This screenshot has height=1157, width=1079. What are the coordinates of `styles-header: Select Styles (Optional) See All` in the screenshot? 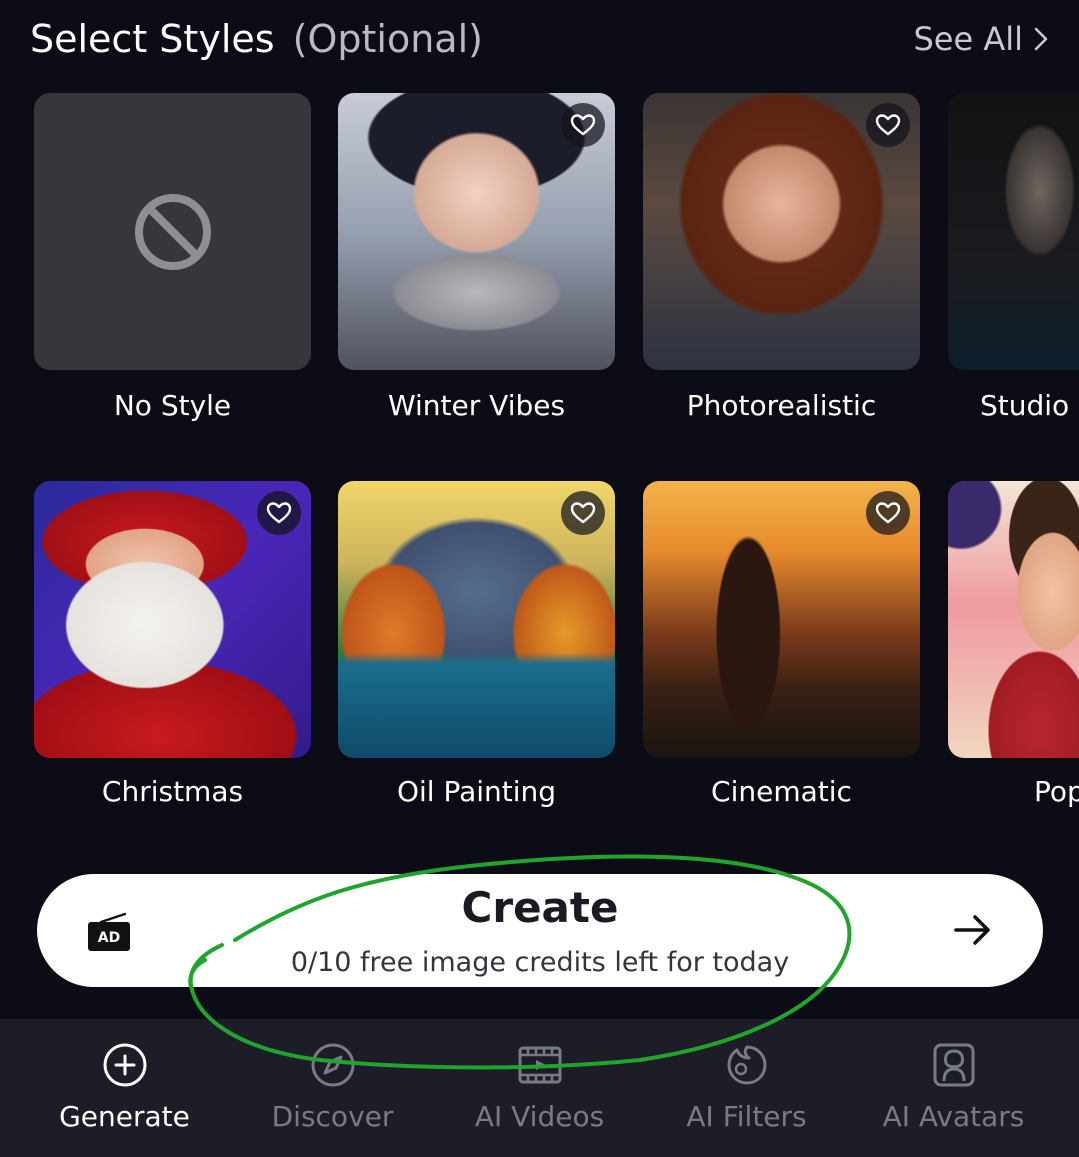 It's located at (539, 40).